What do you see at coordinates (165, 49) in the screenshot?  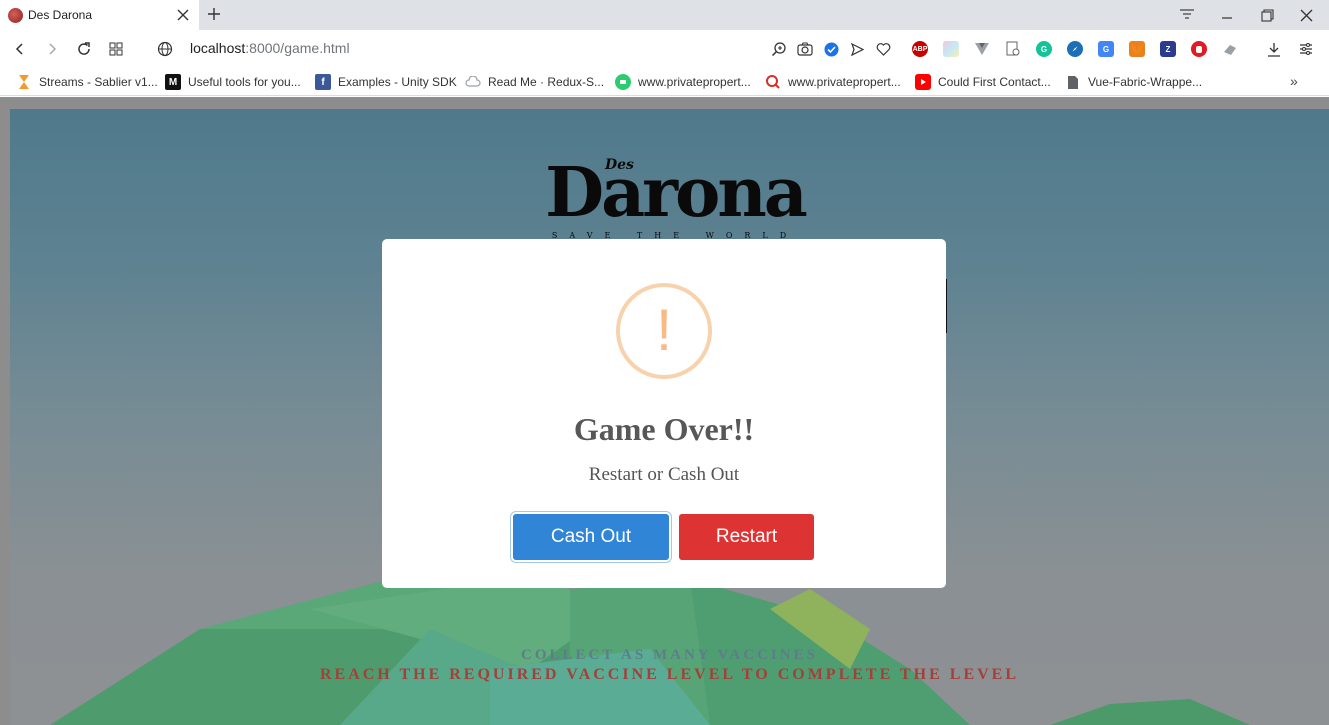 I see `site-info-globe-icon` at bounding box center [165, 49].